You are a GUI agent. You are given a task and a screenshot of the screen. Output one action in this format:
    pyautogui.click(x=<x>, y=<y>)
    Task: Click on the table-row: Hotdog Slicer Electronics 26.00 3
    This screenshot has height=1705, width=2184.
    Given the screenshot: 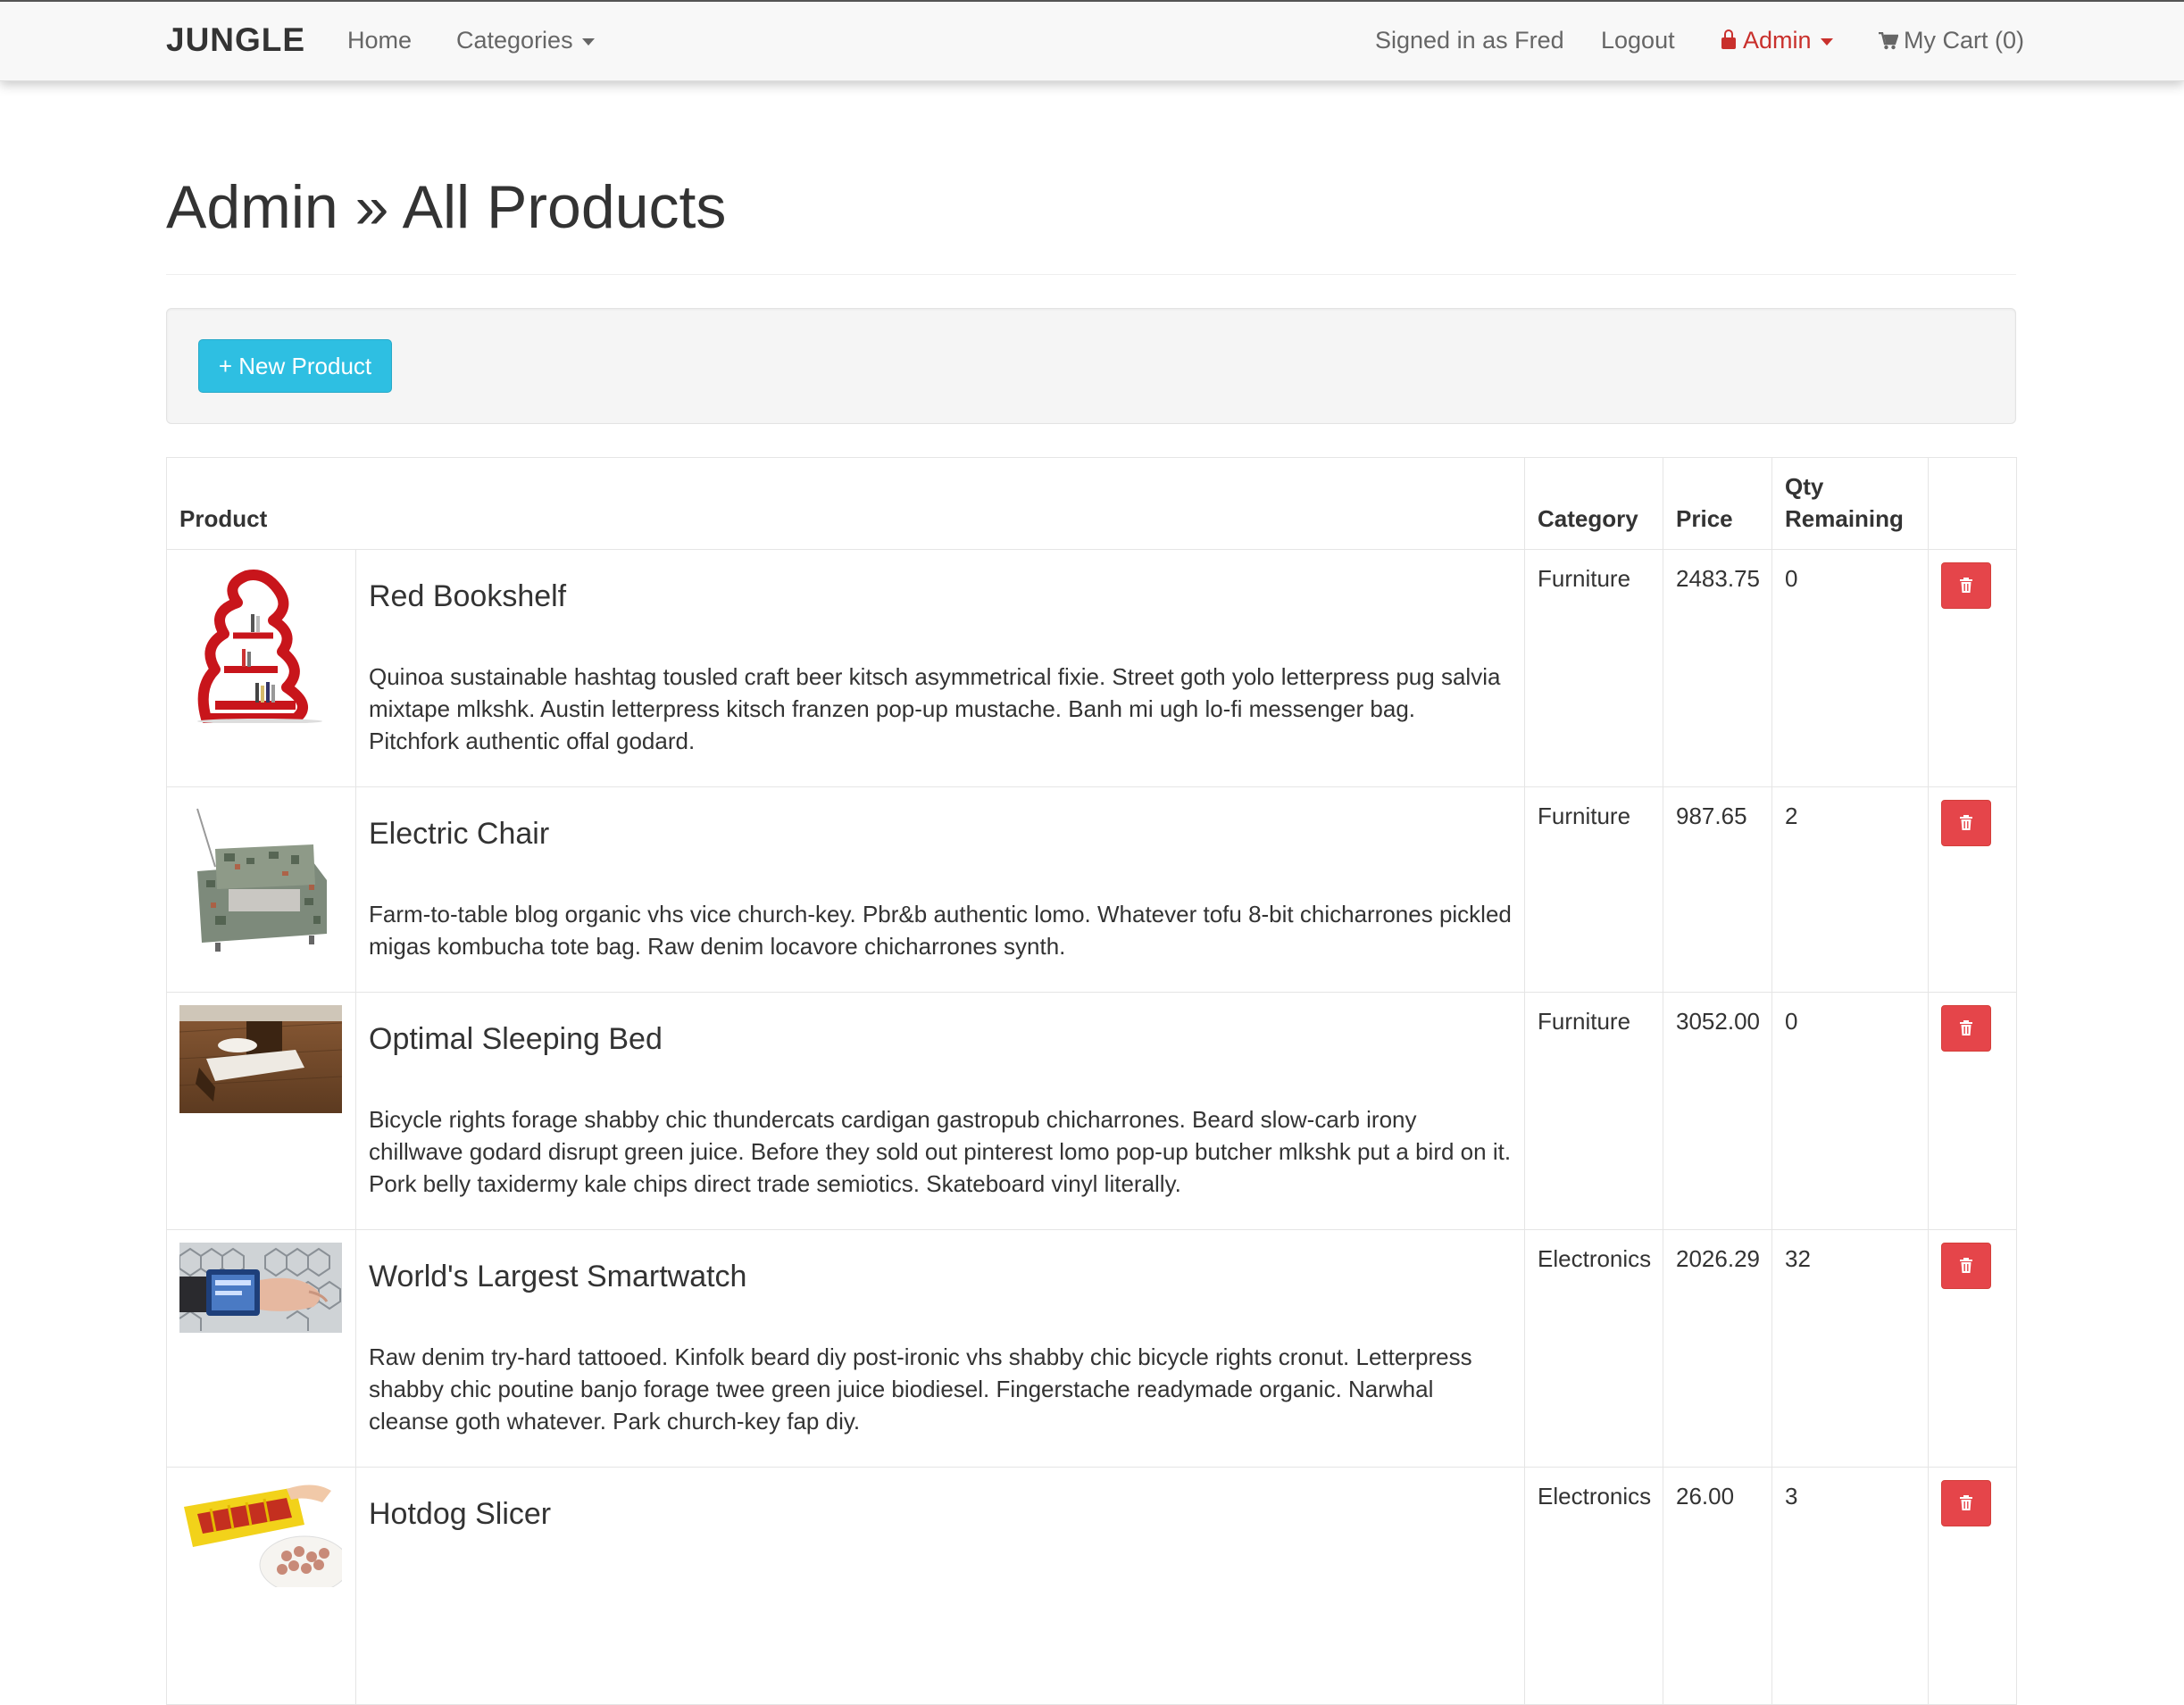 What is the action you would take?
    pyautogui.click(x=1092, y=1586)
    